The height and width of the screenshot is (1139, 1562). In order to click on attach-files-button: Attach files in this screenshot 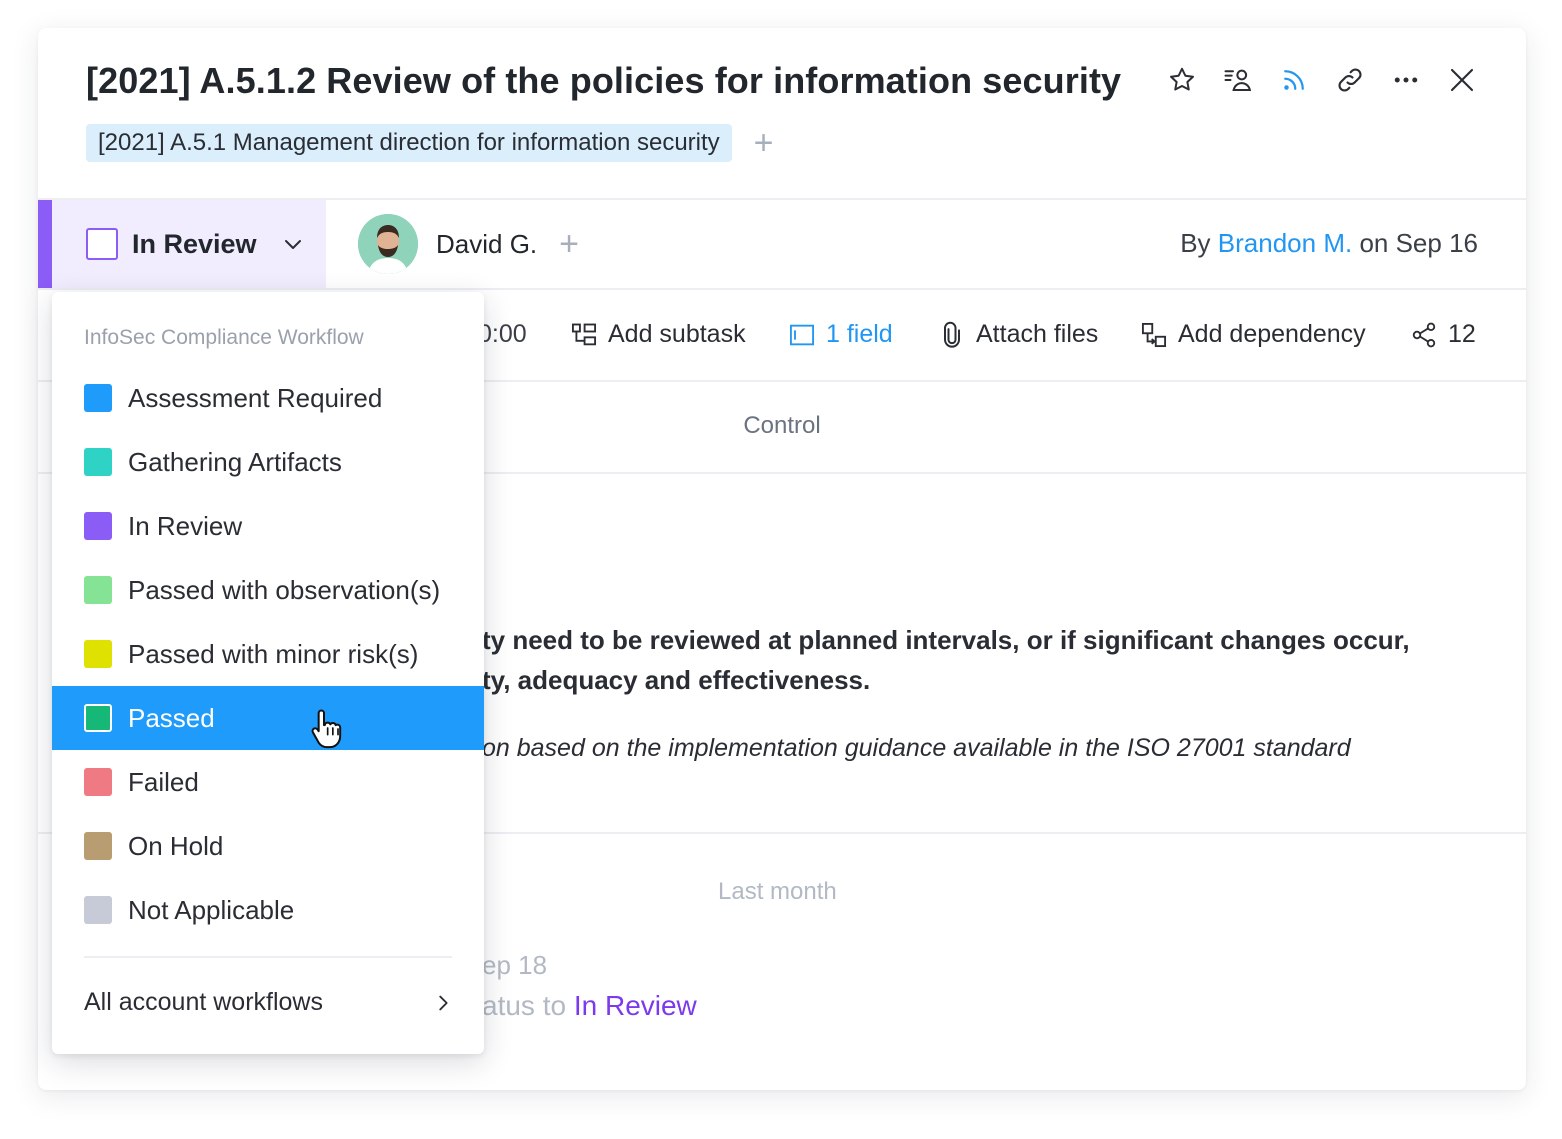, I will do `click(1018, 334)`.